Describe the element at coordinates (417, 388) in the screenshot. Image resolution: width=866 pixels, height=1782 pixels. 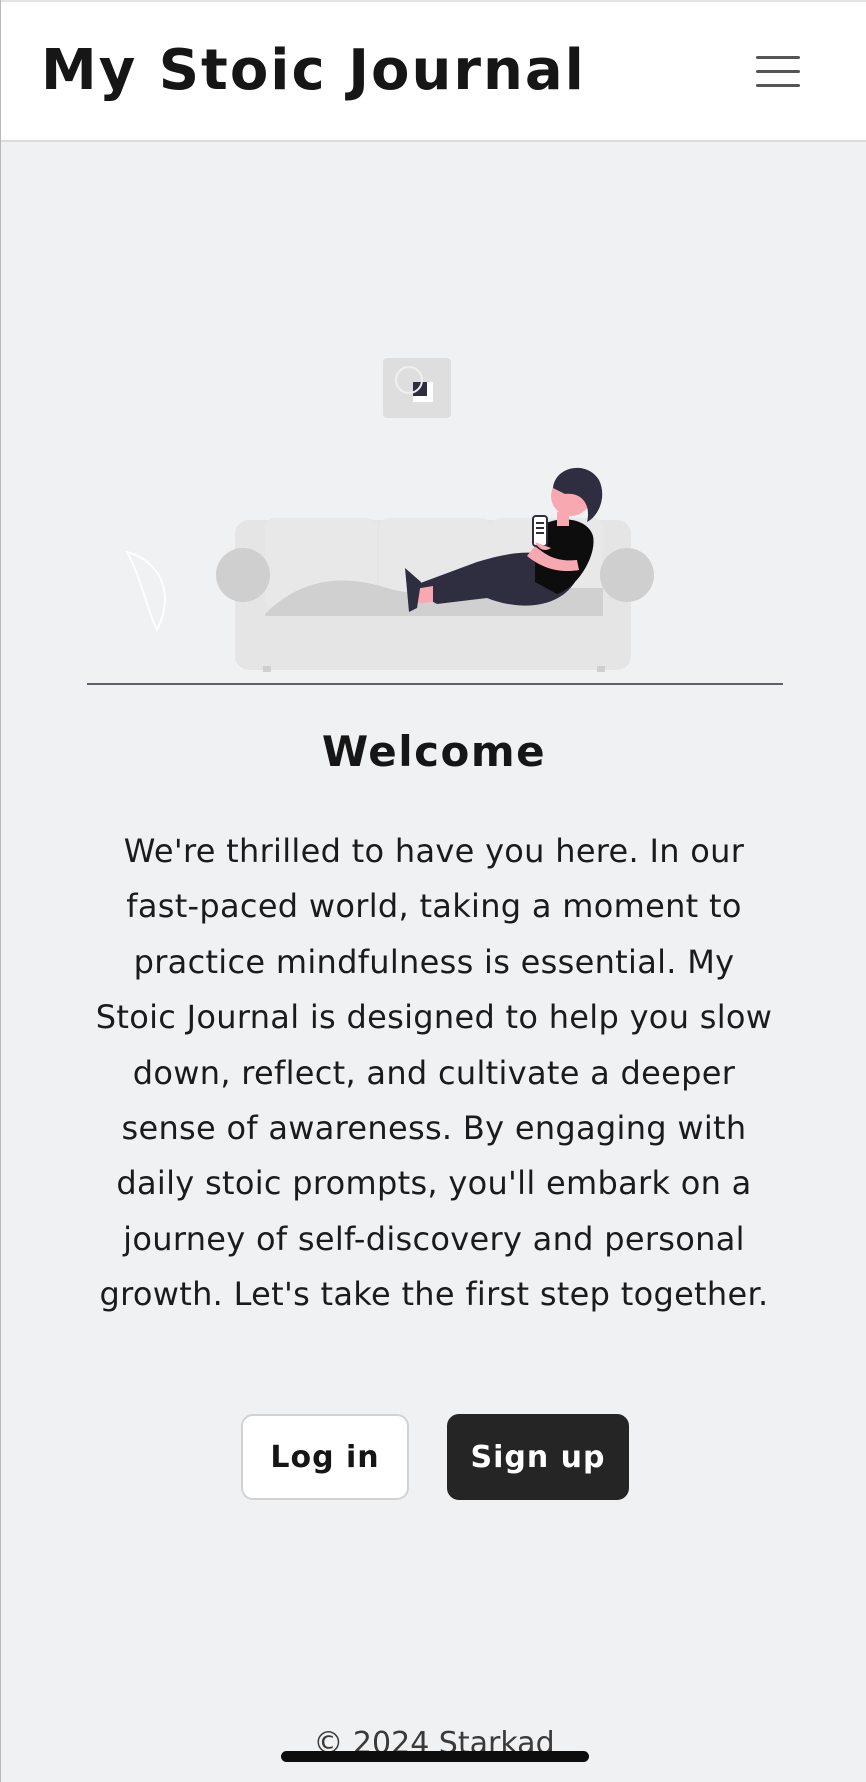
I see `picture-frame-icon` at that location.